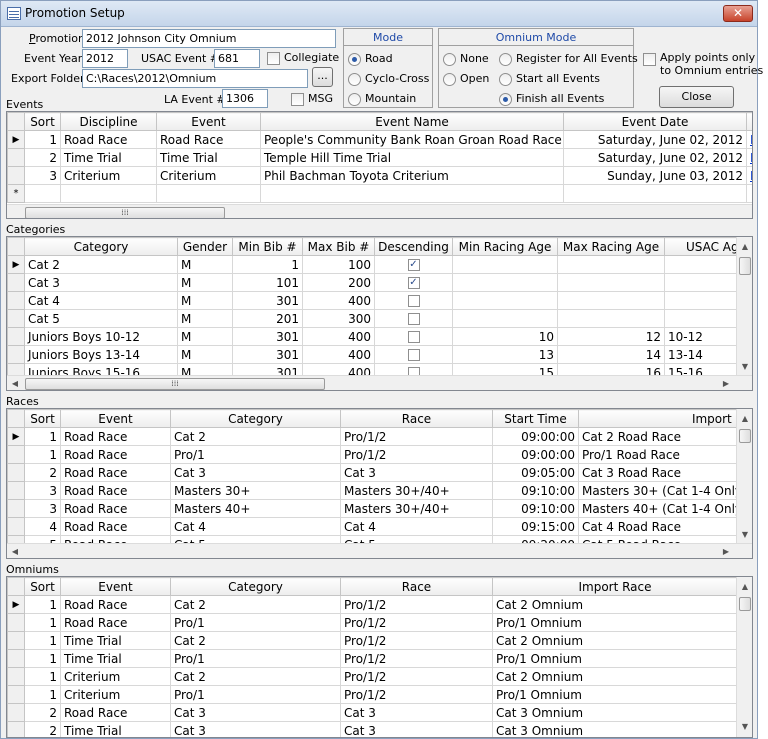  Describe the element at coordinates (101, 318) in the screenshot. I see `category-cell: Cat 5` at that location.